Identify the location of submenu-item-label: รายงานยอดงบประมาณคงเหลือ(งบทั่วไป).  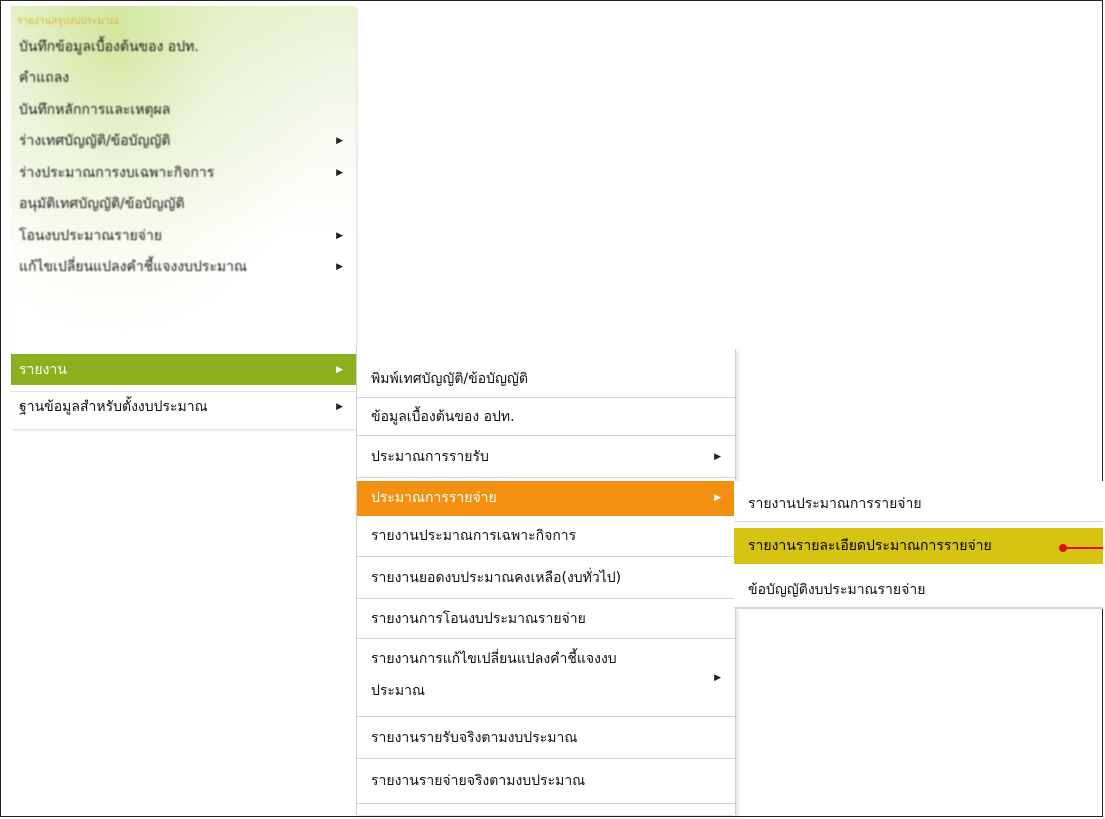
(496, 577).